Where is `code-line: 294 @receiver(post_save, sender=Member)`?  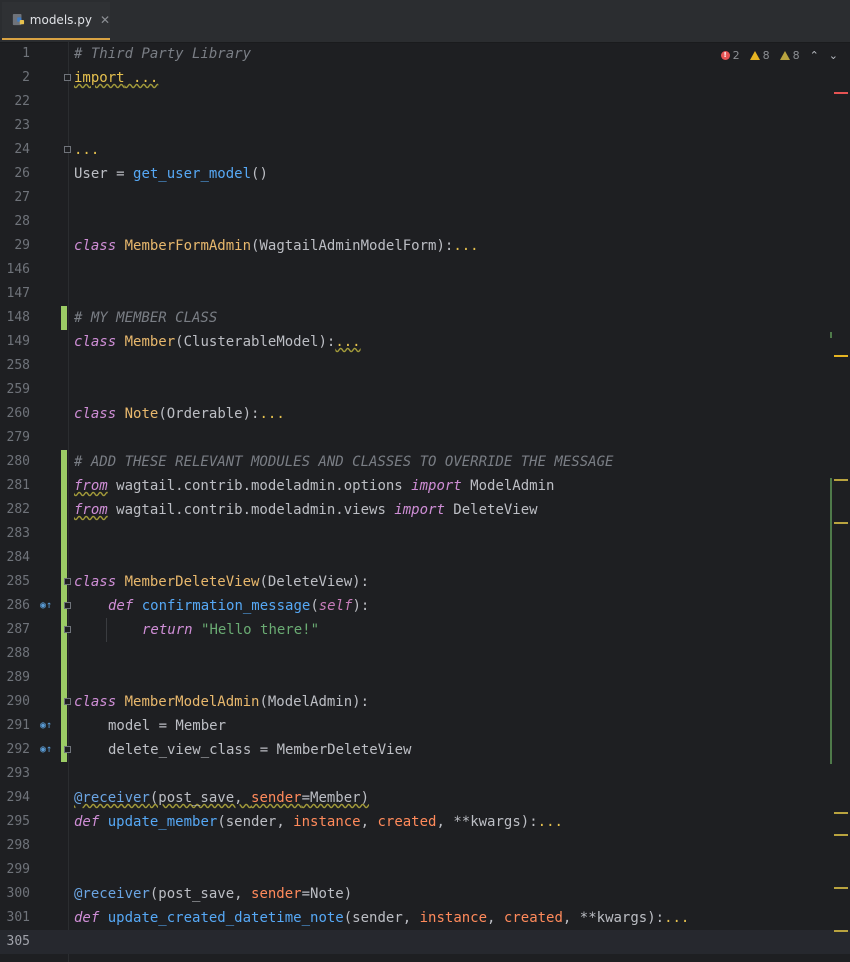 code-line: 294 @receiver(post_save, sender=Member) is located at coordinates (425, 798).